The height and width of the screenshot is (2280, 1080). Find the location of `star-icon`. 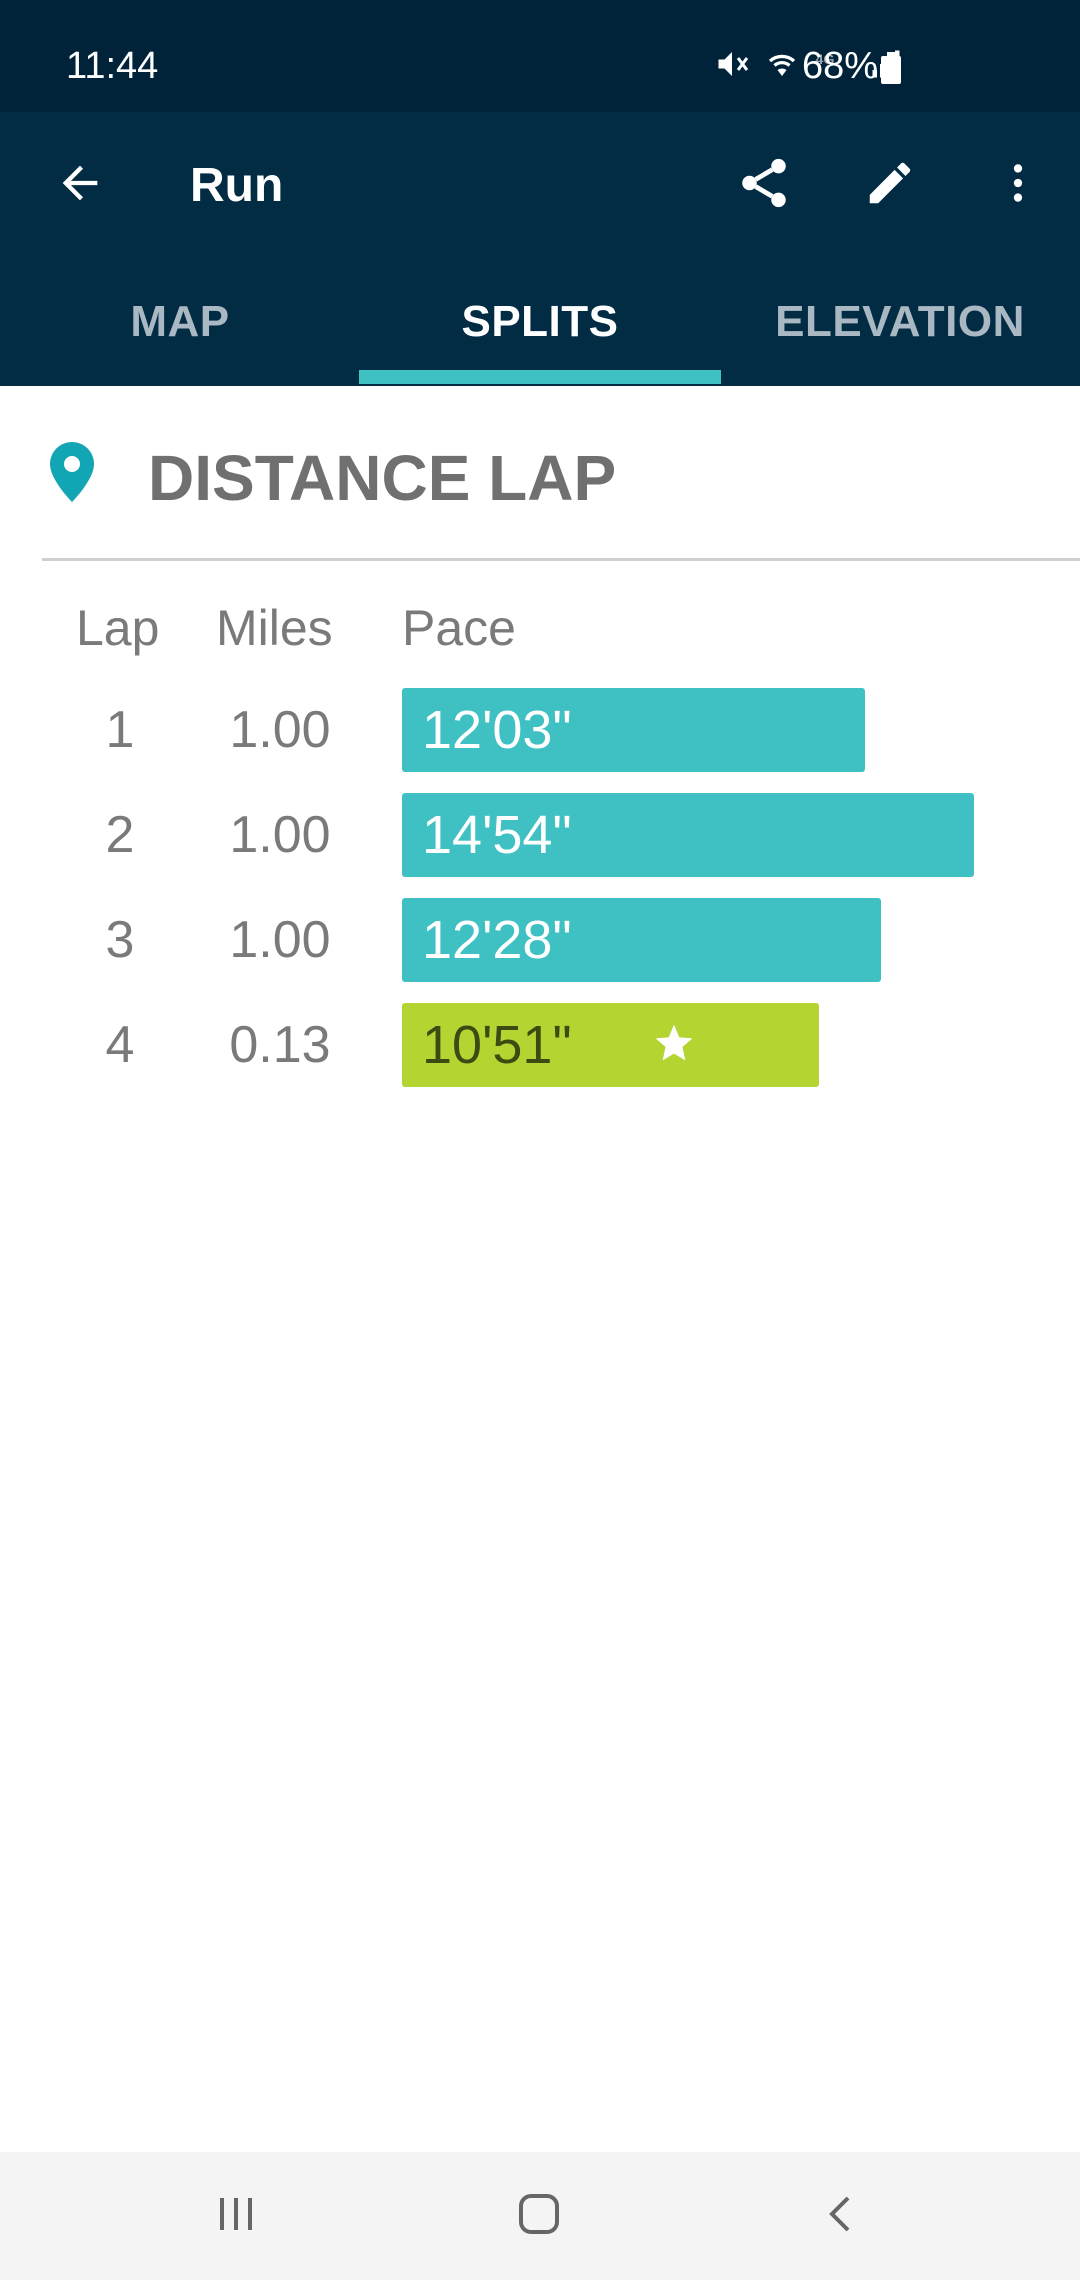

star-icon is located at coordinates (674, 1043).